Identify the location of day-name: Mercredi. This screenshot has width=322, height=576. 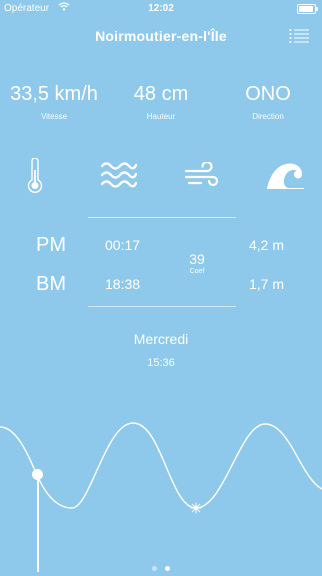
(161, 339).